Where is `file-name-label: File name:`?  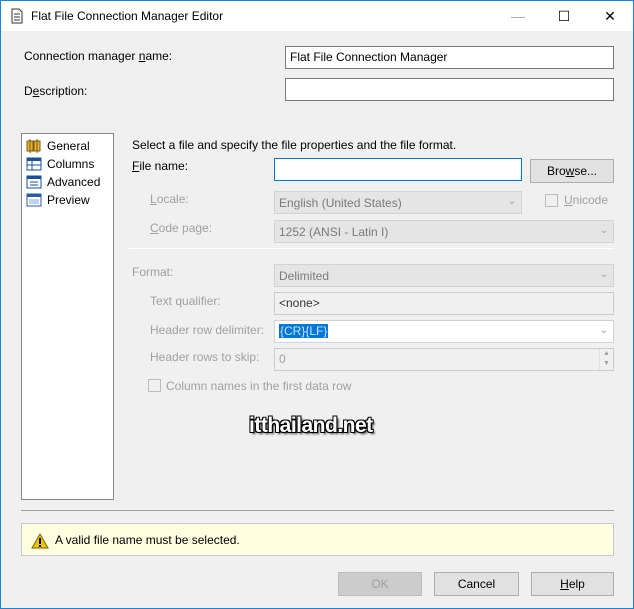 file-name-label: File name: is located at coordinates (160, 166).